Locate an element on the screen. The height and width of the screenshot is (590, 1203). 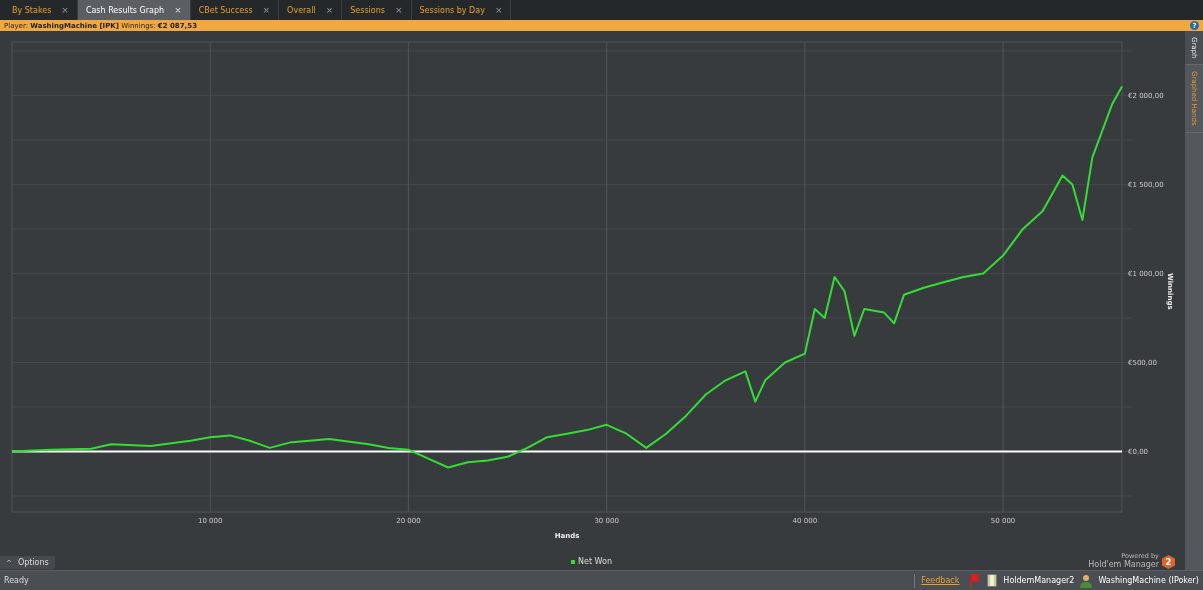
database-name: HoldemManager2 is located at coordinates (1039, 580).